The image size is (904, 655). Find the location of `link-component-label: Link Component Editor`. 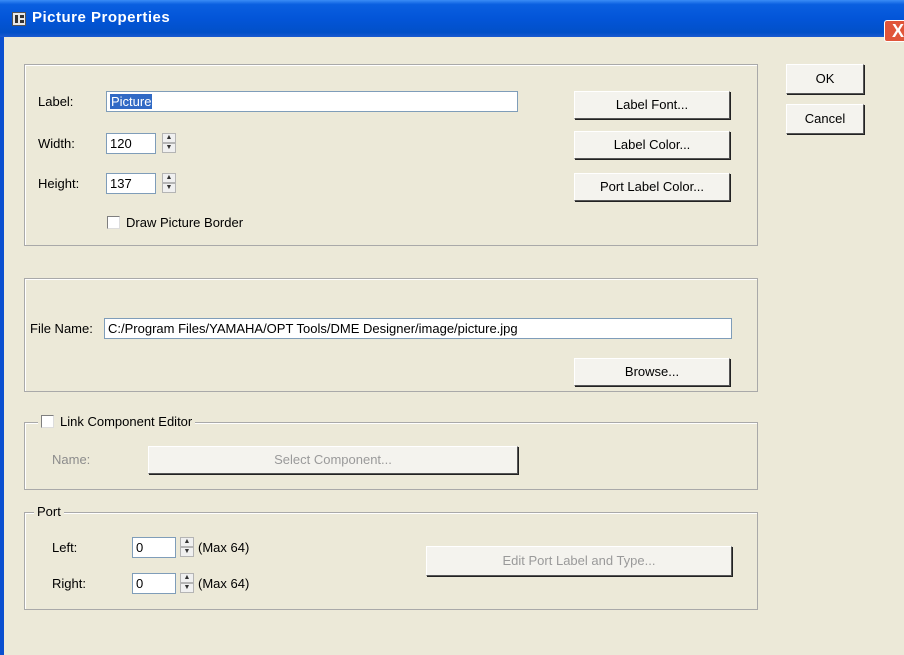

link-component-label: Link Component Editor is located at coordinates (126, 422).